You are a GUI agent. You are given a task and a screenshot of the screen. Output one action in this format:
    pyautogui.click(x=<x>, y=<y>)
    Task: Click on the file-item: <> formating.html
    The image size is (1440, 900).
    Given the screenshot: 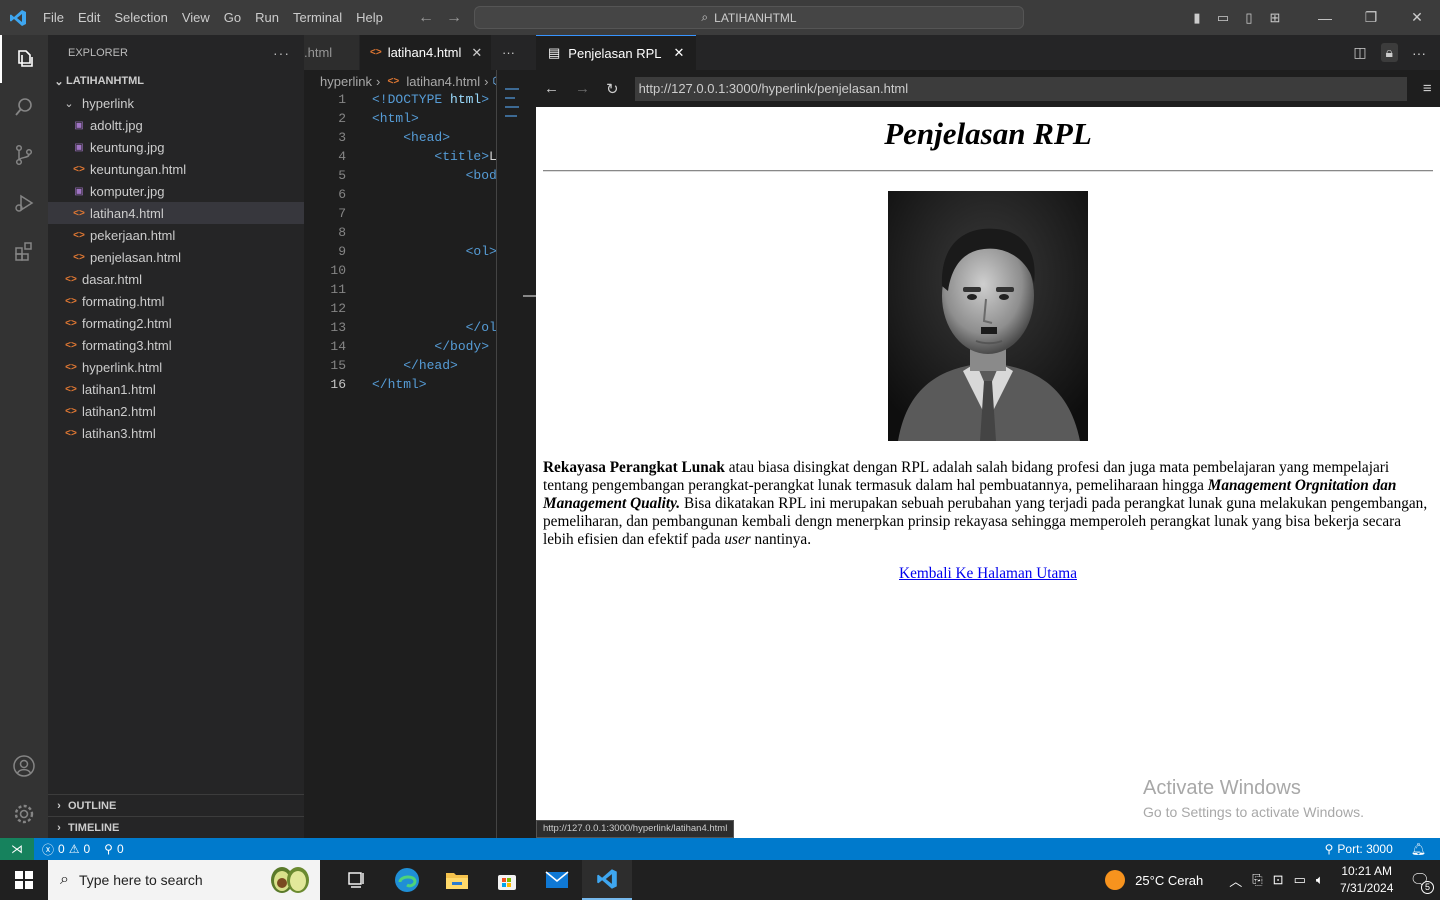 What is the action you would take?
    pyautogui.click(x=176, y=301)
    